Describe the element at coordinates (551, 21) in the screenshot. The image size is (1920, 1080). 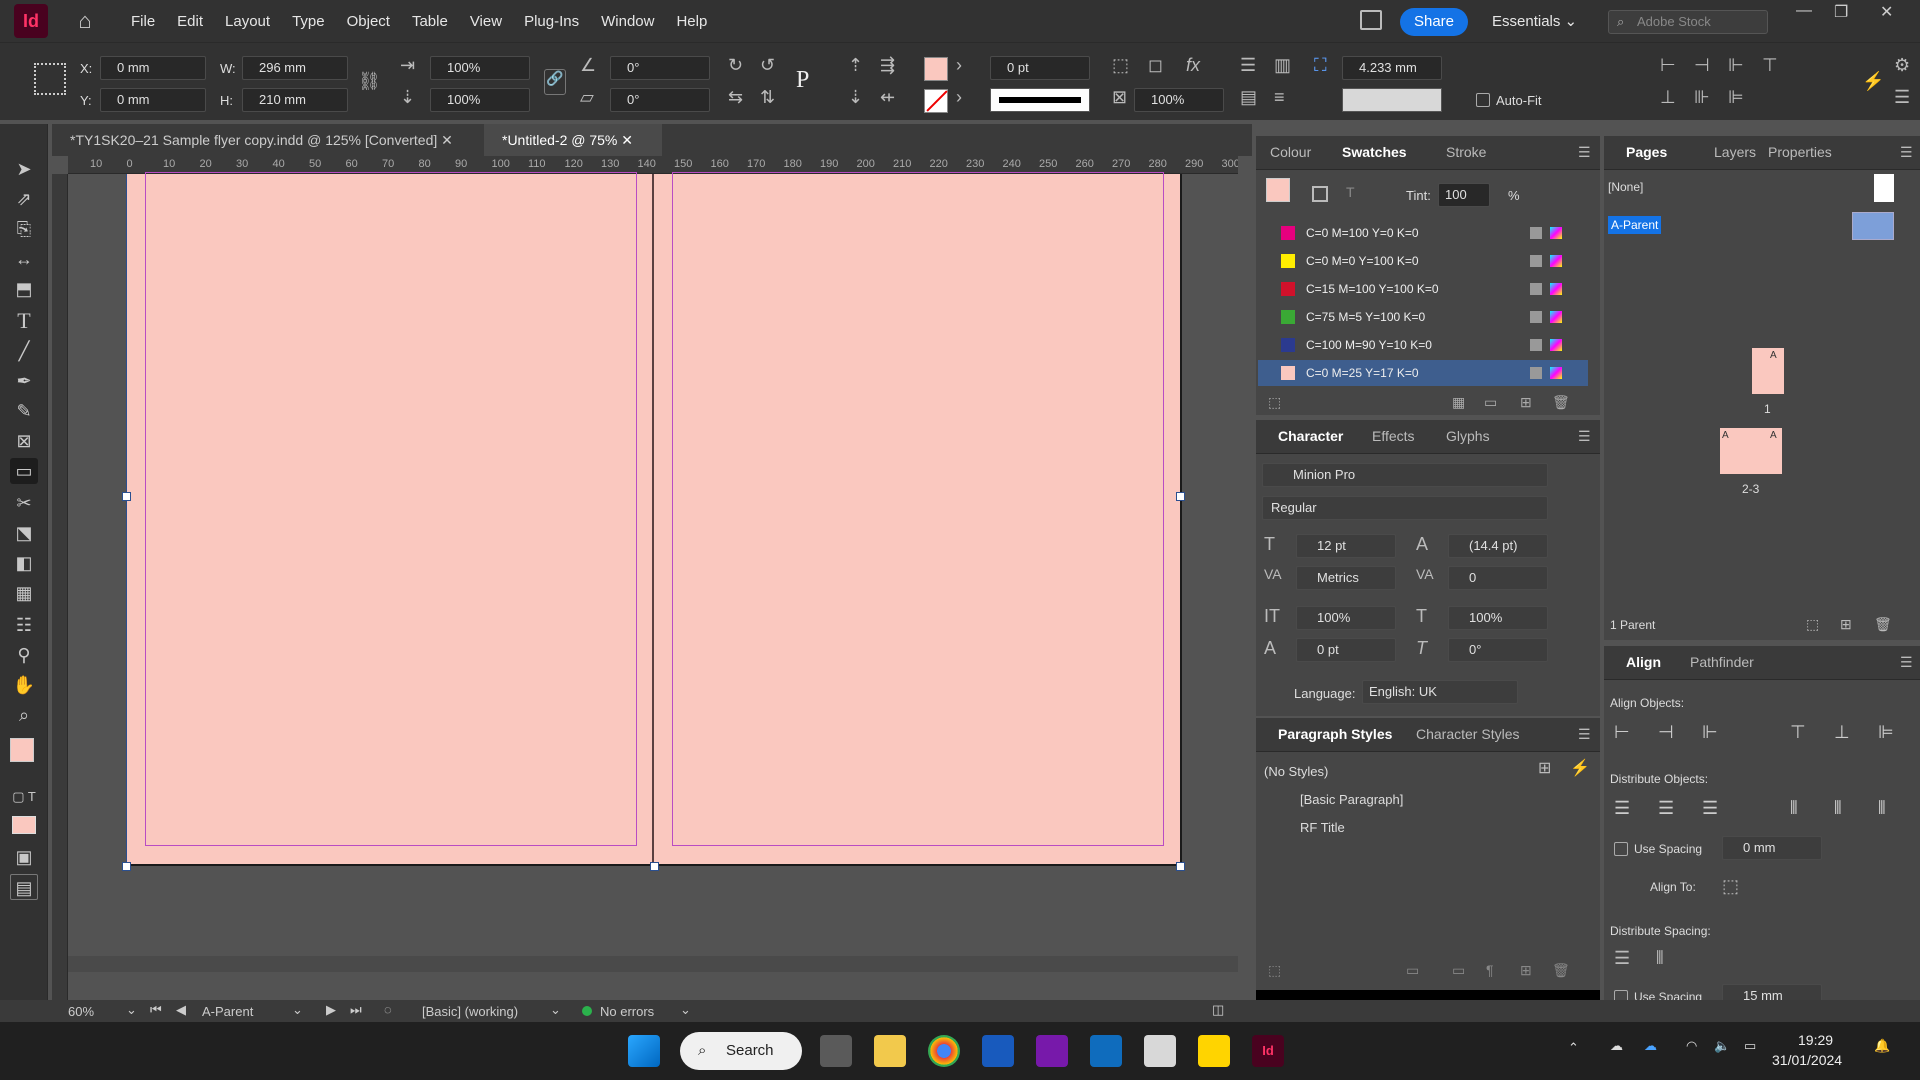
I see `menu-plugins: Plug-Ins` at that location.